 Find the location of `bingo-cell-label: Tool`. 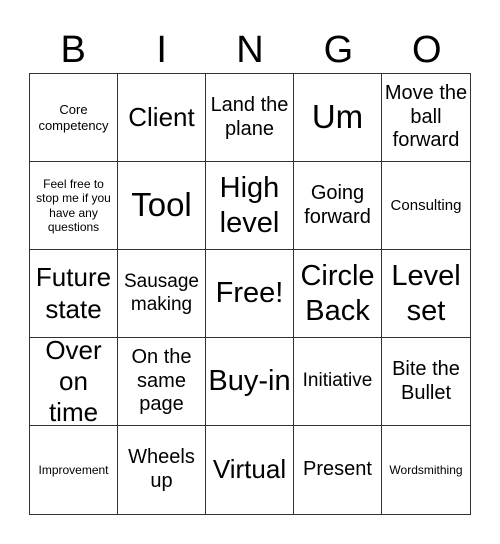

bingo-cell-label: Tool is located at coordinates (161, 205).